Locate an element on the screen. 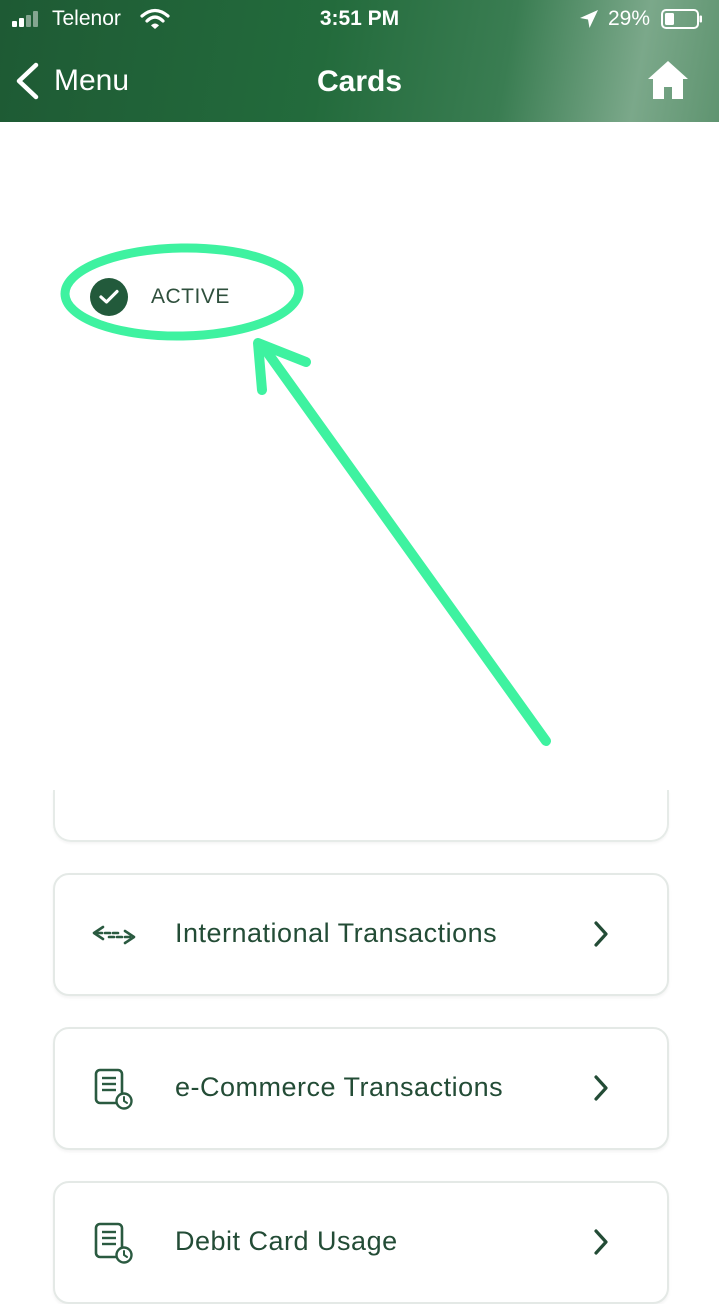  status-label: ACTIVE is located at coordinates (190, 296).